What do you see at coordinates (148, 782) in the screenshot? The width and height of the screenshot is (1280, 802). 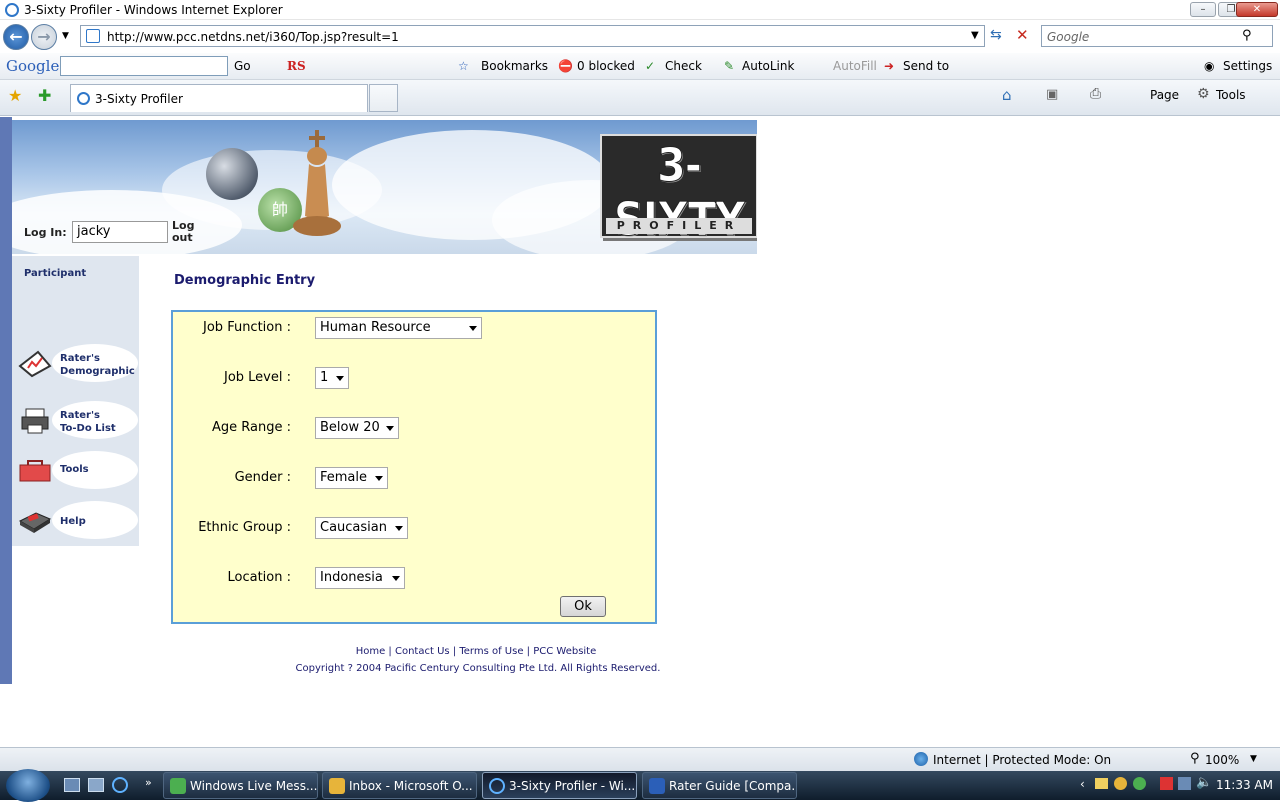 I see `quicklaunch-more-icon: »` at bounding box center [148, 782].